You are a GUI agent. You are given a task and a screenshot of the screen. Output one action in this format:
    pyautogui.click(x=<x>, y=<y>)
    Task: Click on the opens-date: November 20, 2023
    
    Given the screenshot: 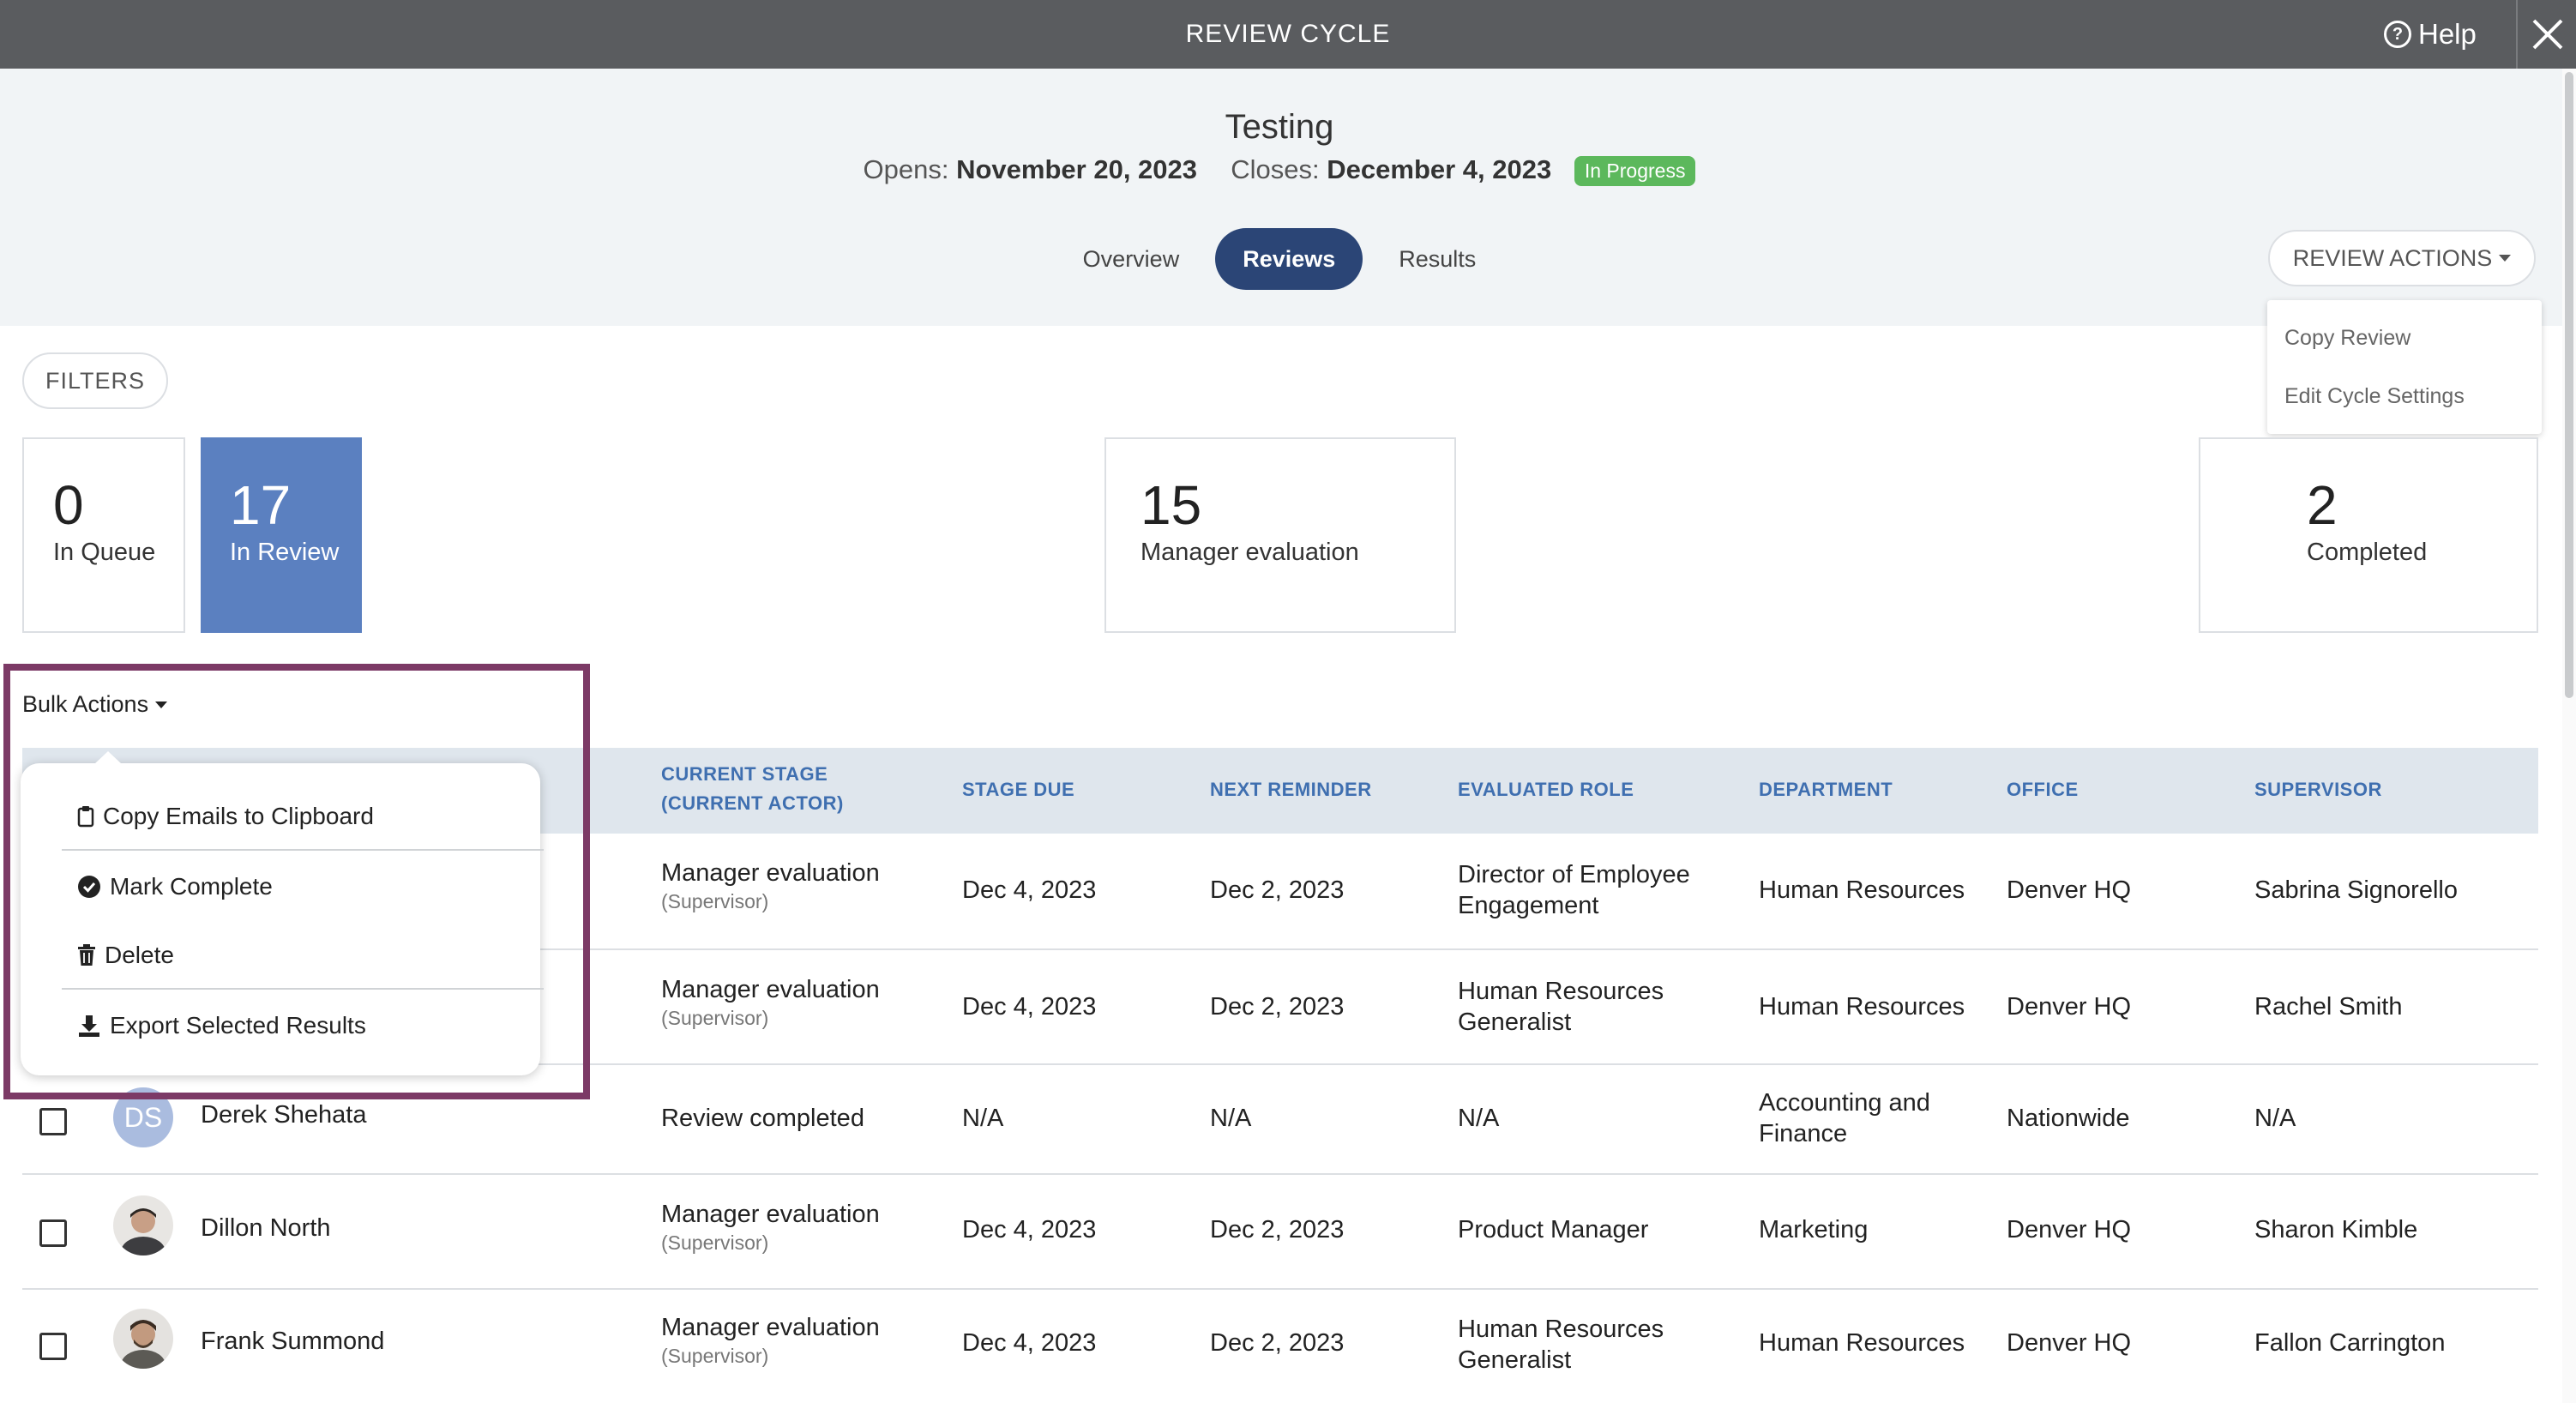 What is the action you would take?
    pyautogui.click(x=1077, y=169)
    